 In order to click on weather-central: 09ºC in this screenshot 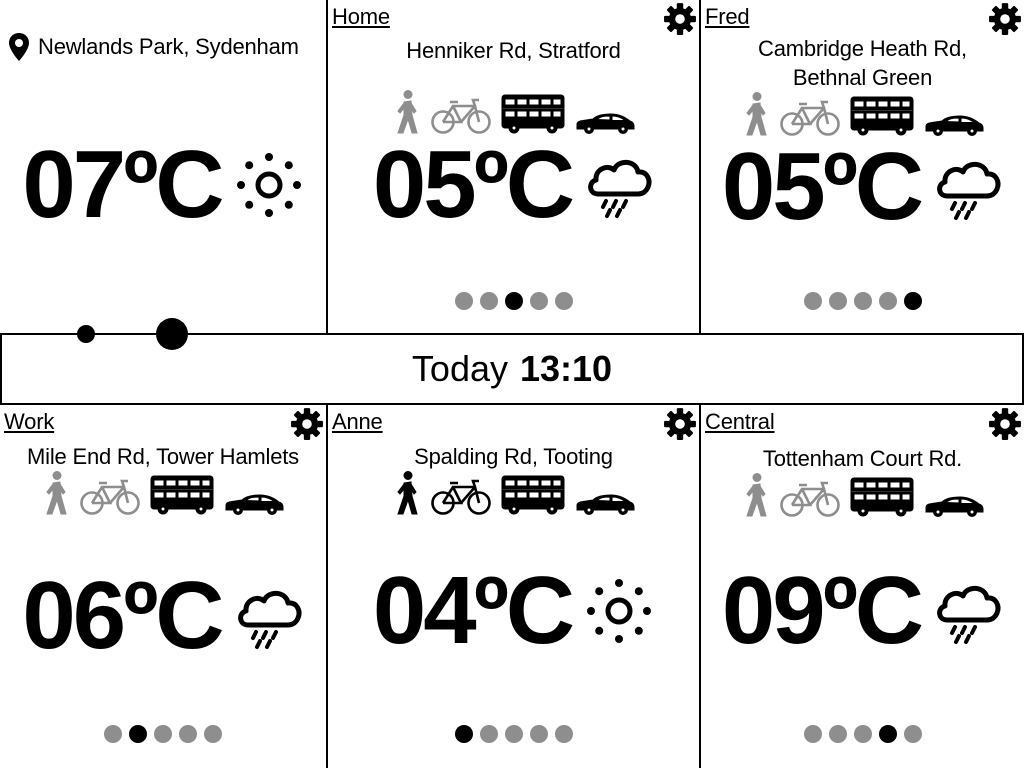, I will do `click(862, 611)`.